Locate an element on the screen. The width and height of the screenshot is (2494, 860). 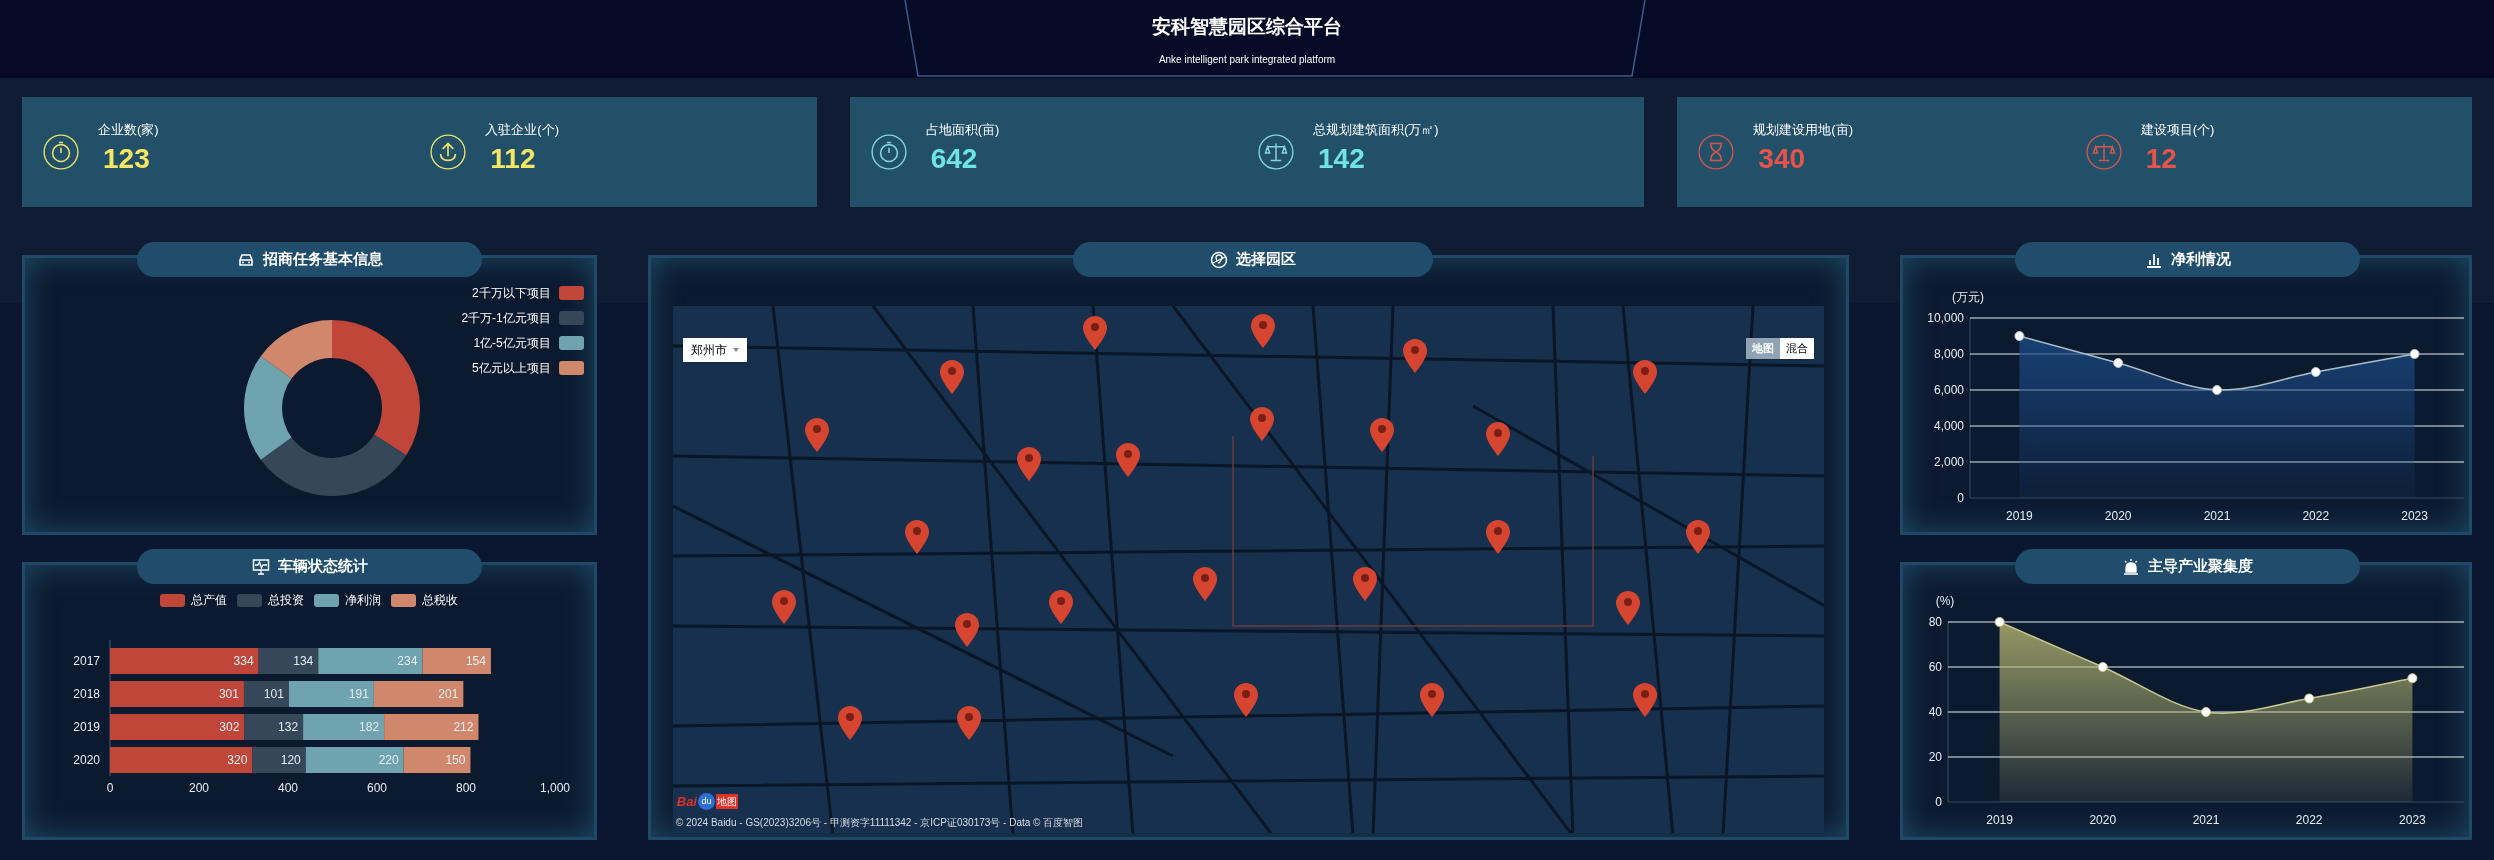
bar-value-label: 154 is located at coordinates (475, 661).